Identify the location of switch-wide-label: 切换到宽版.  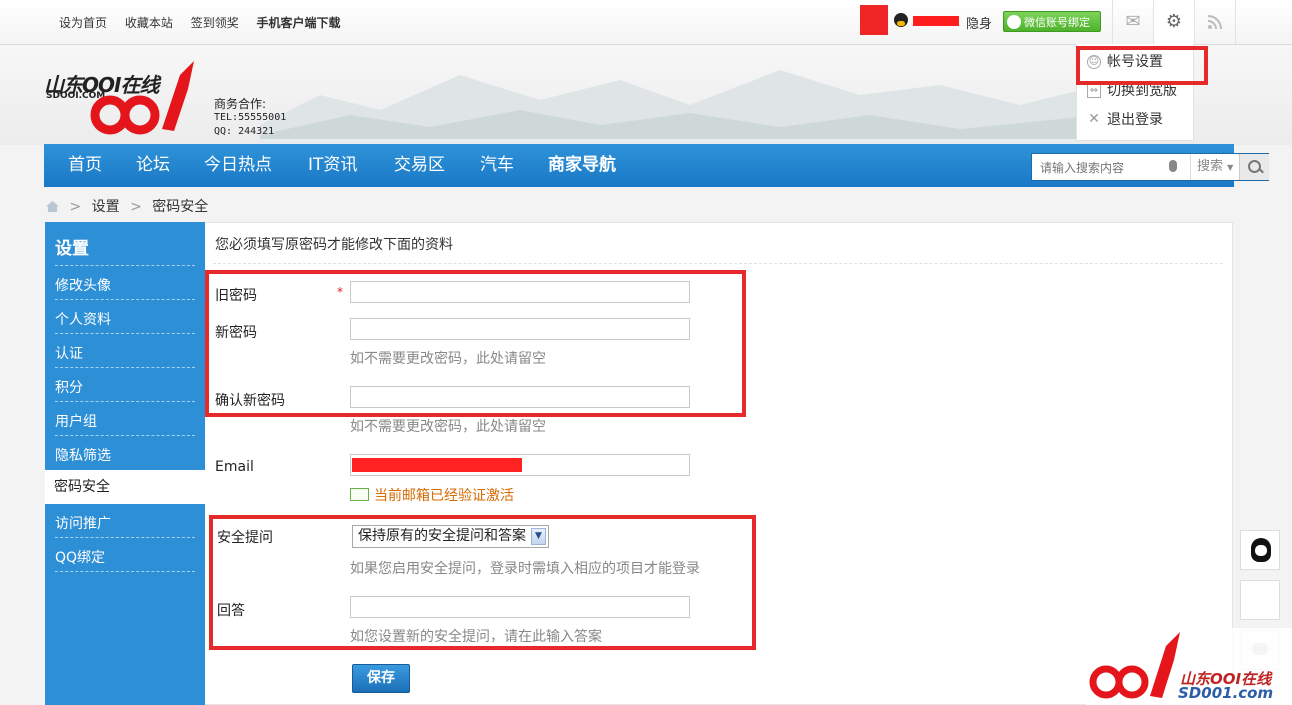
(1142, 91).